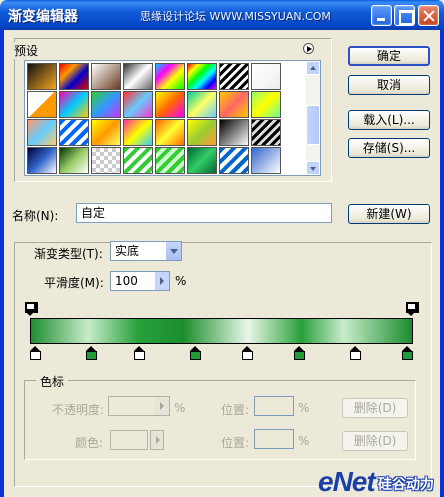 This screenshot has height=497, width=444. Describe the element at coordinates (313, 125) in the screenshot. I see `scroll-thumb` at that location.